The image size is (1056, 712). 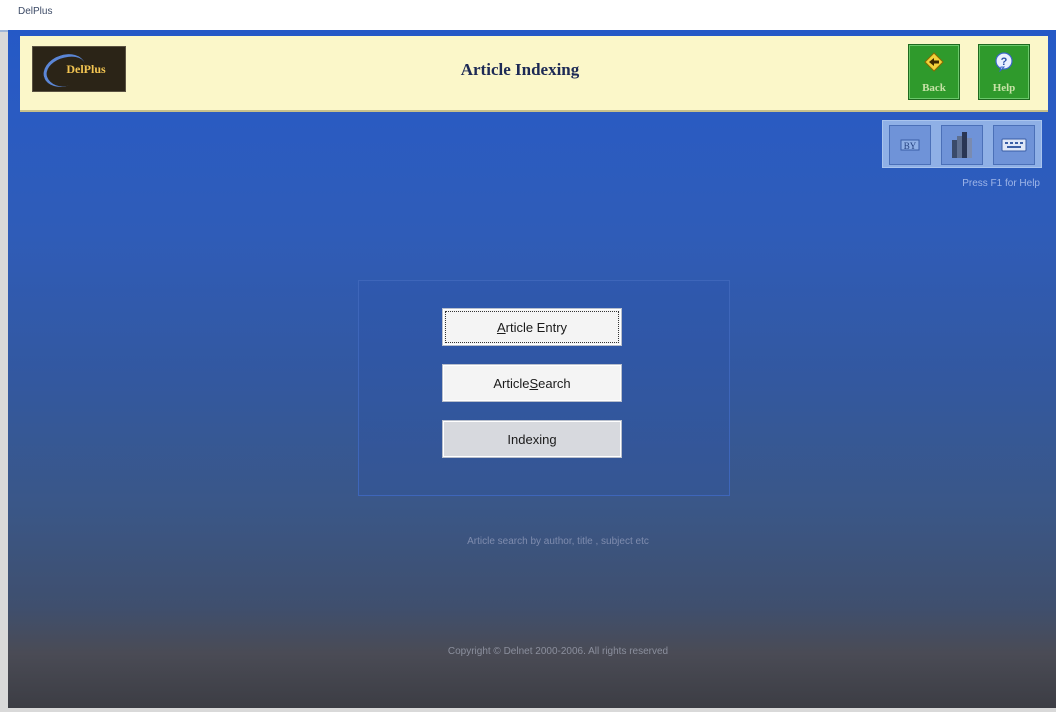 I want to click on indexing-button: Indexing, so click(x=532, y=439).